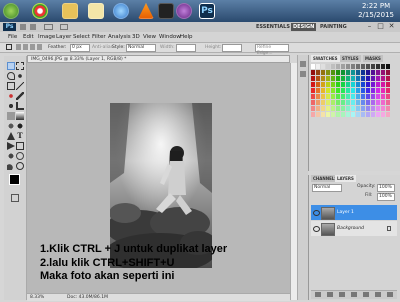 The image size is (400, 302). What do you see at coordinates (333, 27) in the screenshot?
I see `workspace-painting: PAINTING` at bounding box center [333, 27].